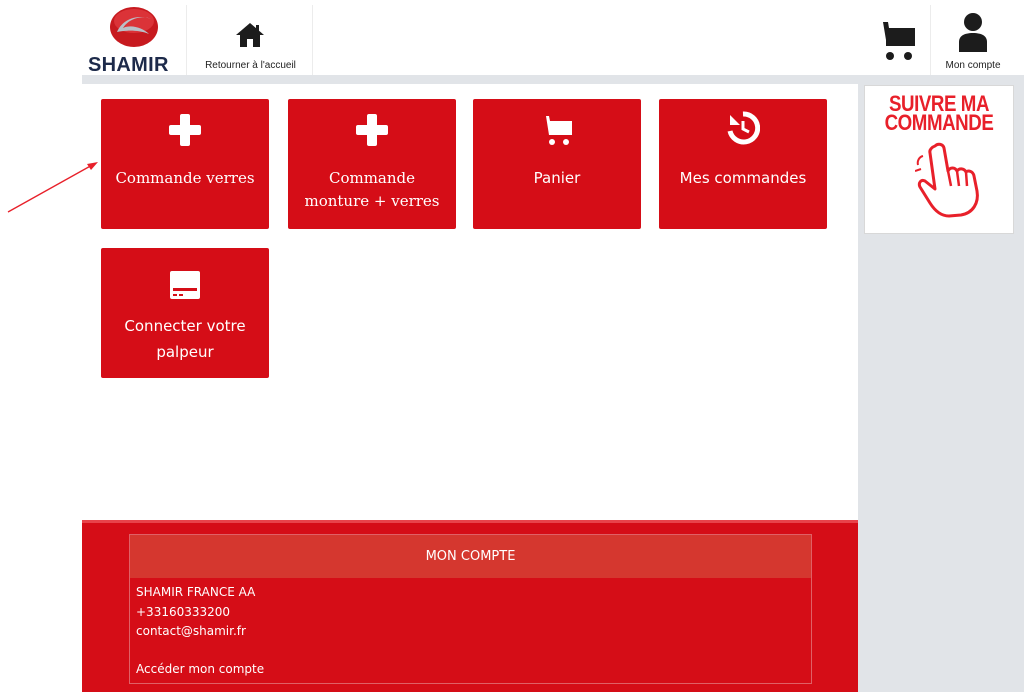 This screenshot has height=692, width=1024. Describe the element at coordinates (939, 122) in the screenshot. I see `track-order-line2: COMMANDE` at that location.